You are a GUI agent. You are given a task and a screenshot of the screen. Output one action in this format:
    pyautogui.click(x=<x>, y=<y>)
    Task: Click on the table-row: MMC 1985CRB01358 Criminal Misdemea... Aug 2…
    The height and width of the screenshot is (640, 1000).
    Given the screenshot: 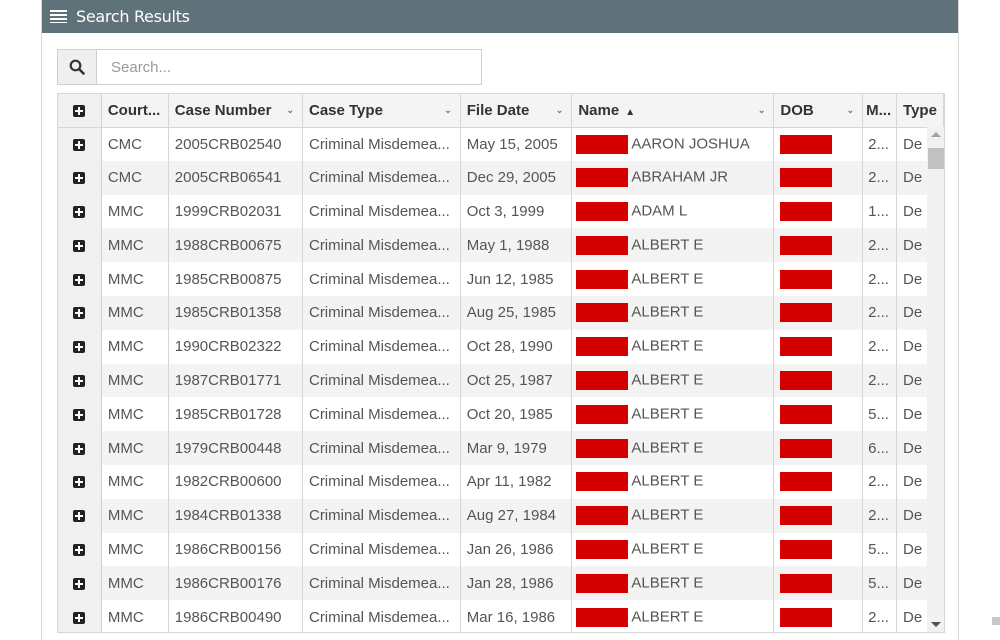 What is the action you would take?
    pyautogui.click(x=501, y=312)
    